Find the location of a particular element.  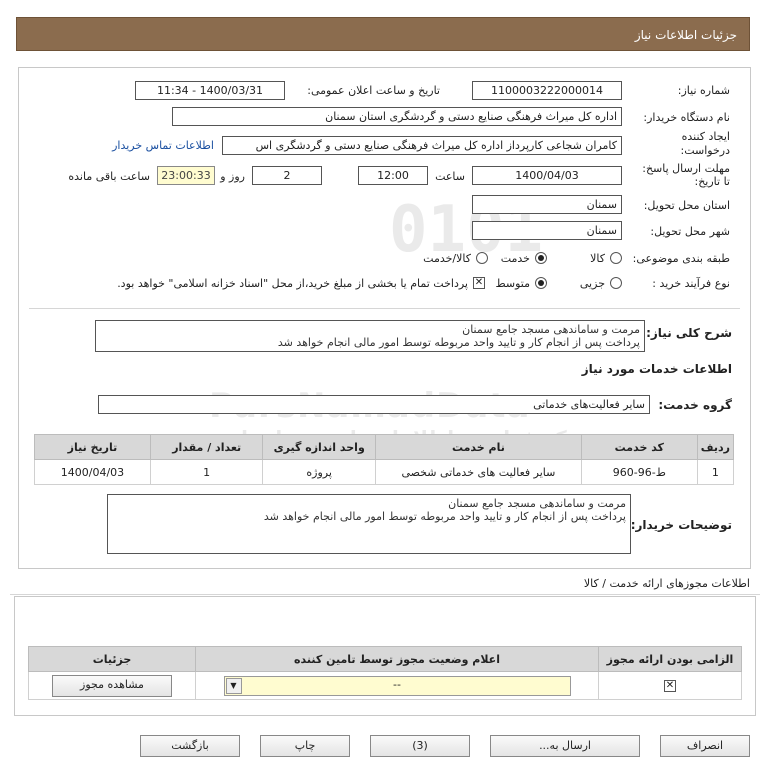

need-number-field: 1100003222000014 is located at coordinates (547, 90).